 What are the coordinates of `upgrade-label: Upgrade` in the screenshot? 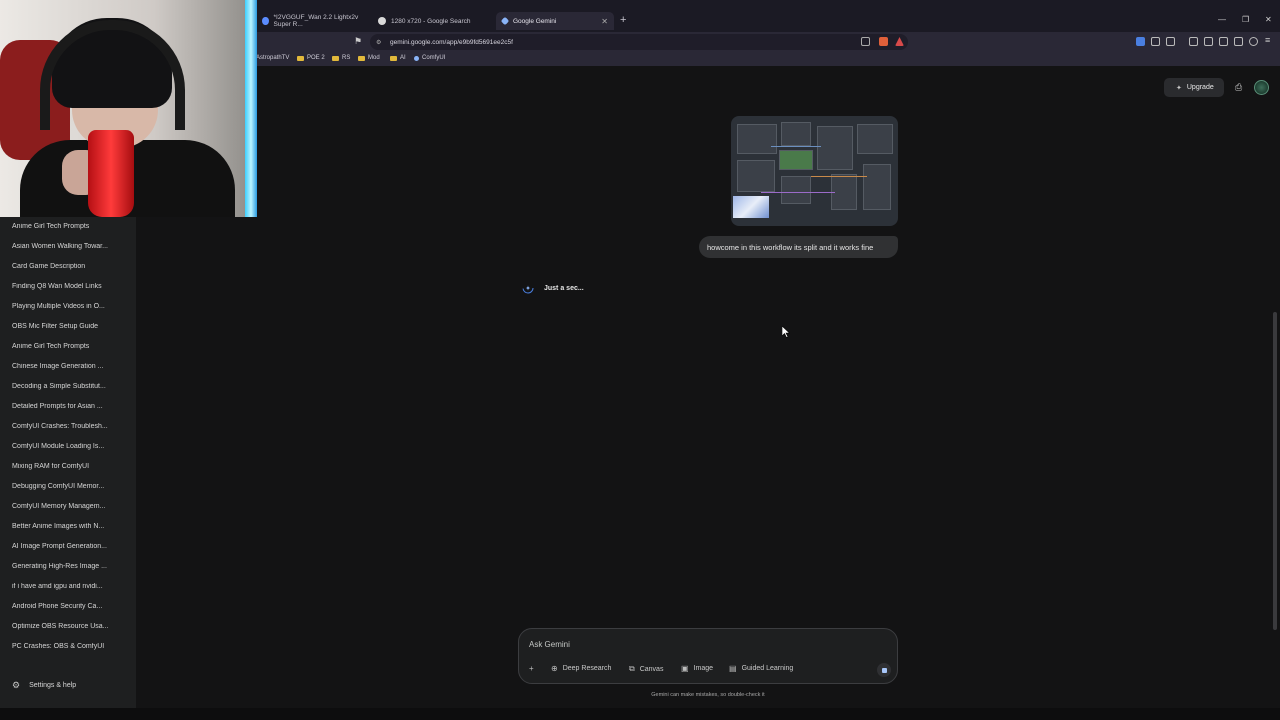 It's located at (1200, 87).